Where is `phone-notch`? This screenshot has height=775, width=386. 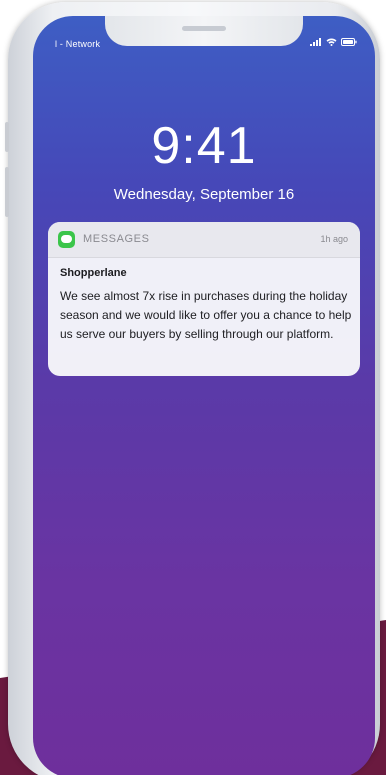 phone-notch is located at coordinates (204, 31).